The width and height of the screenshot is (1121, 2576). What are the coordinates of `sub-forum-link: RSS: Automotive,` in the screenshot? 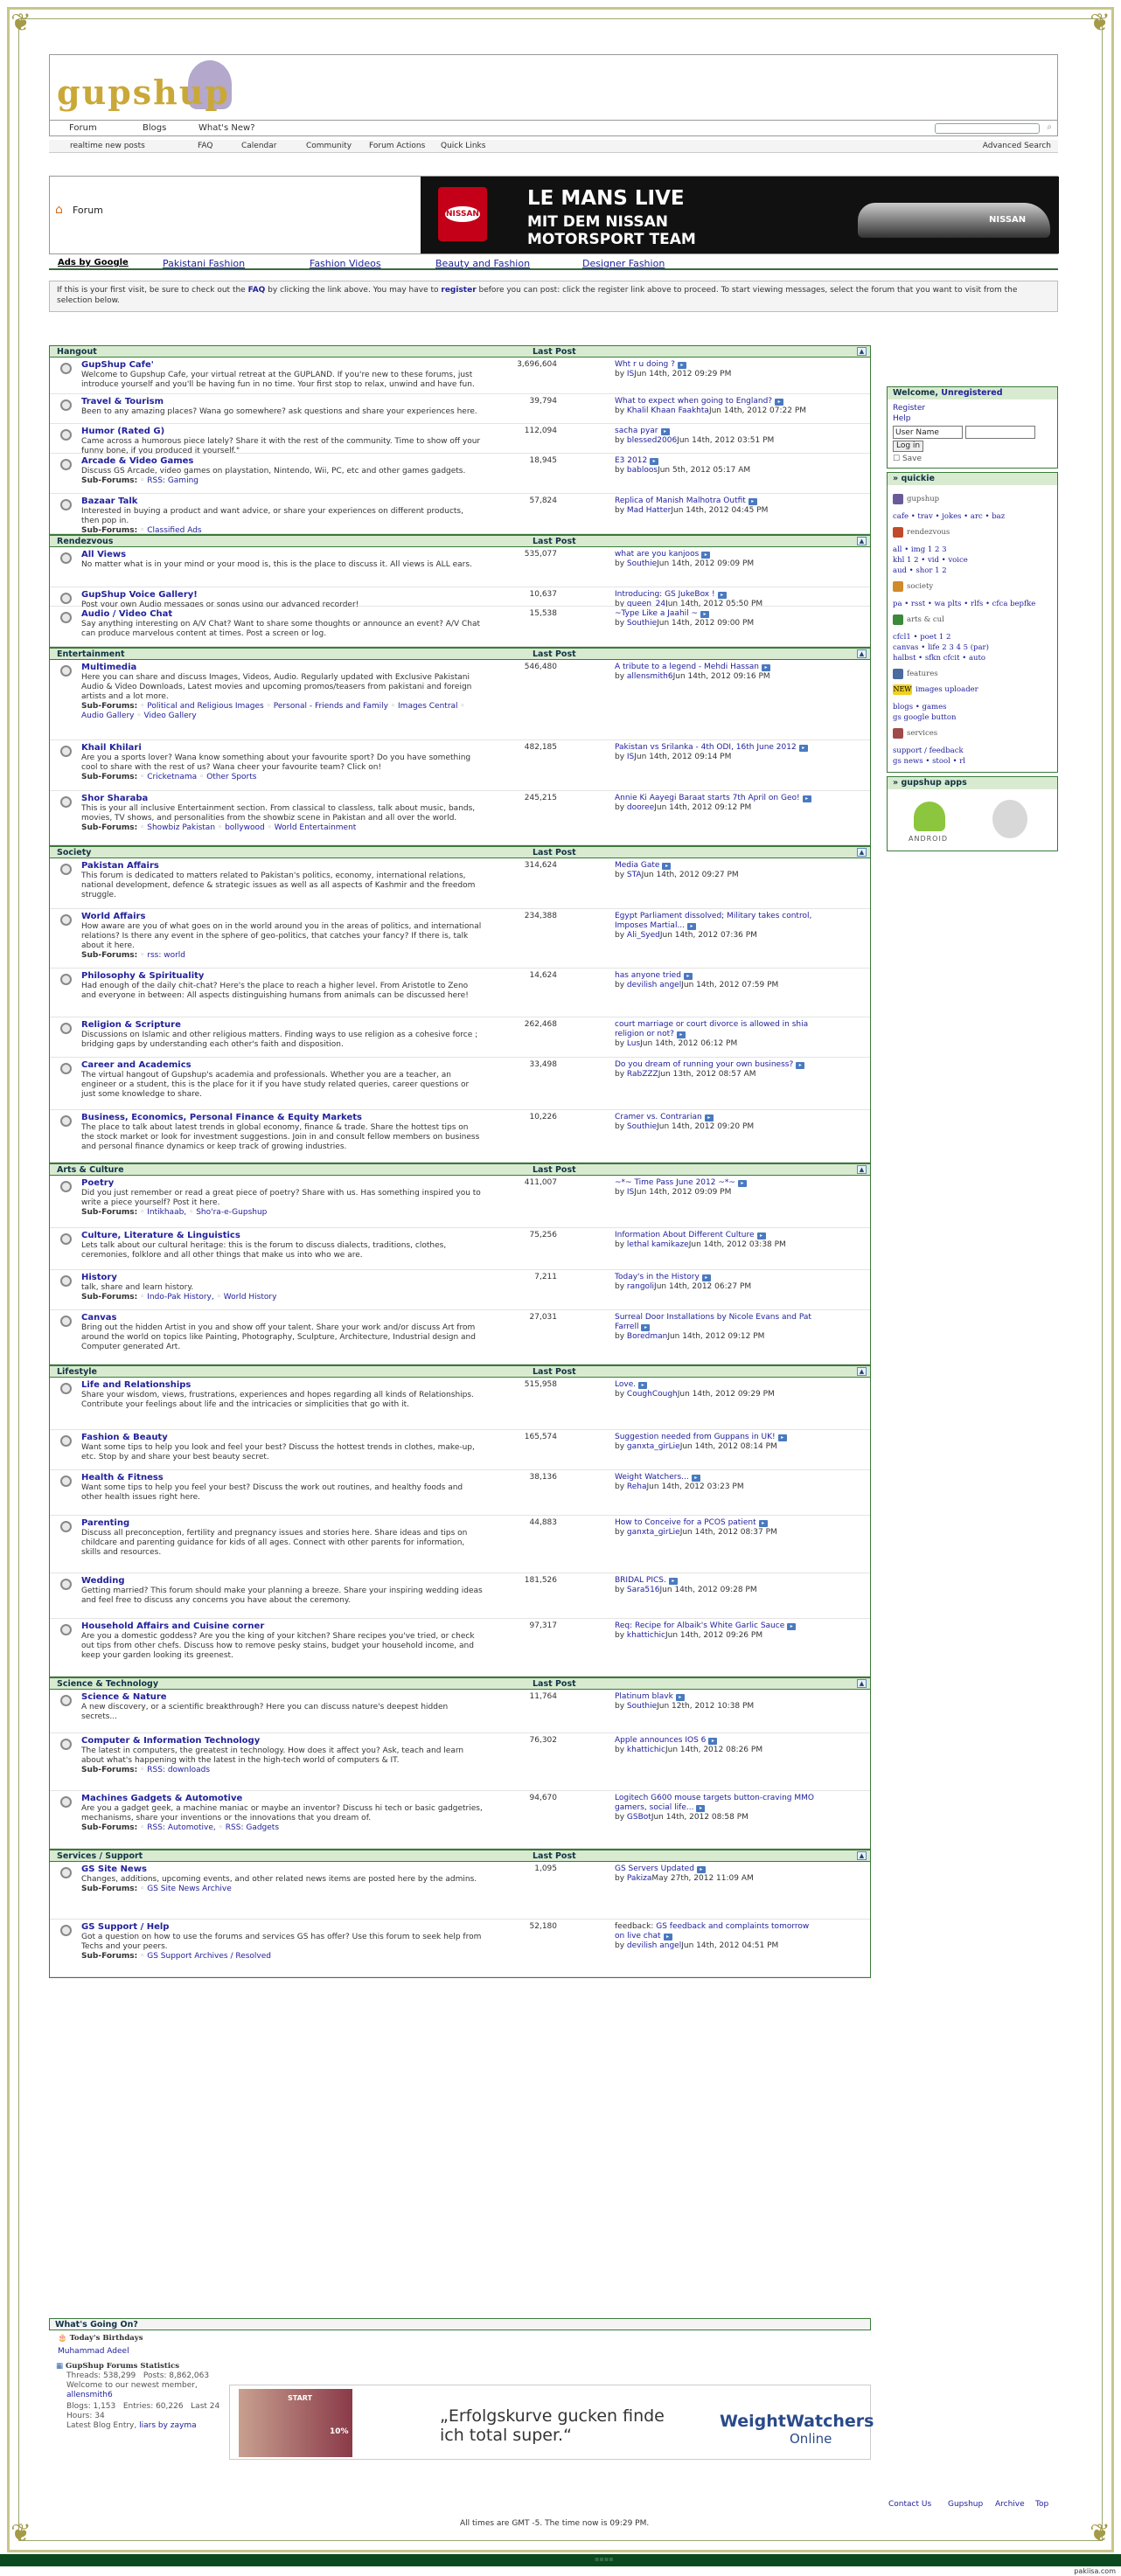 It's located at (182, 1827).